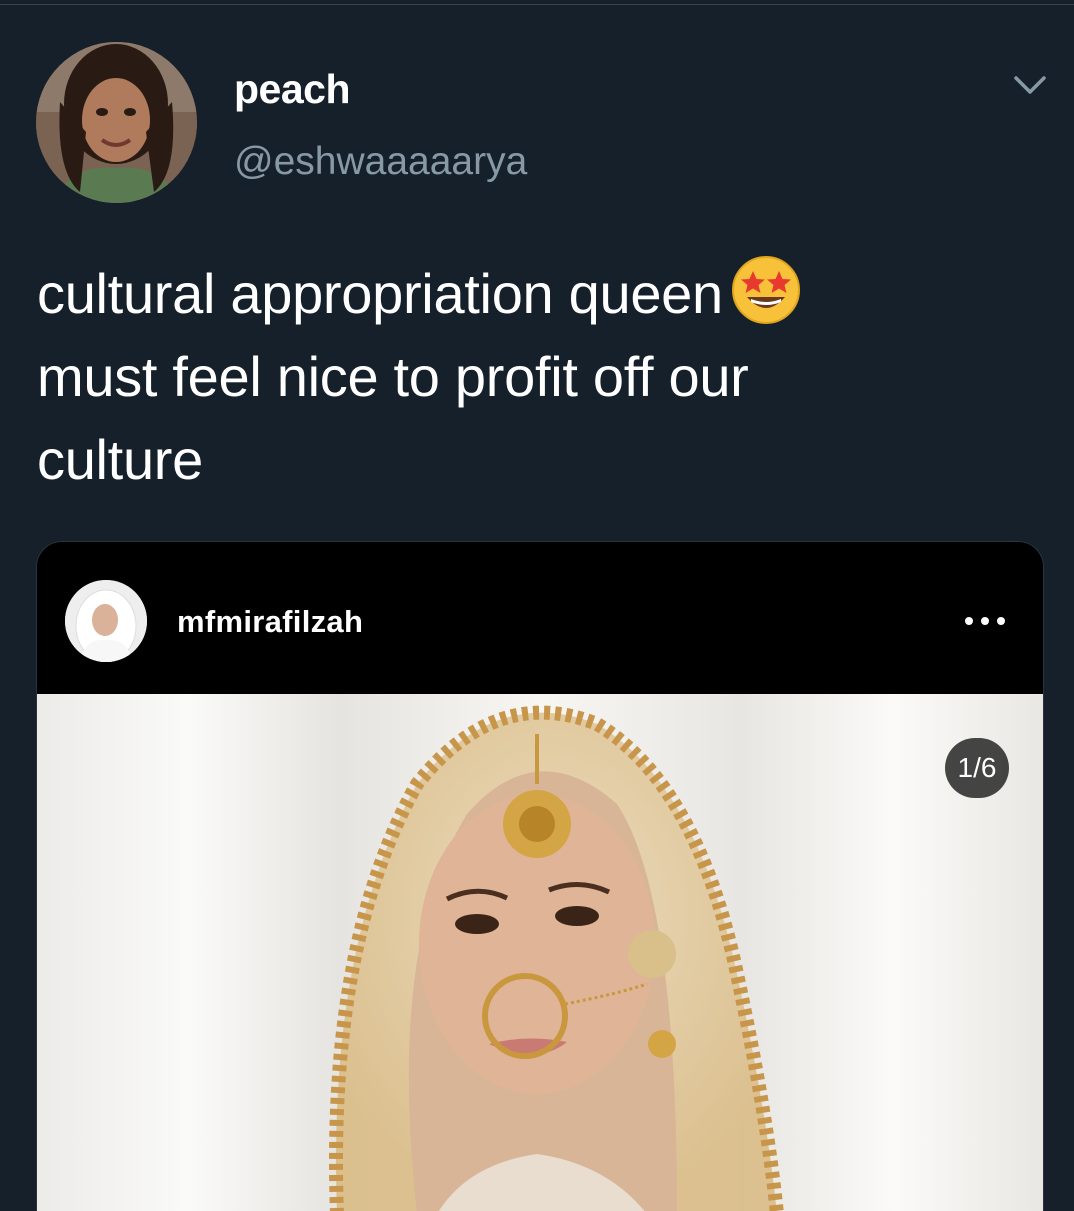 This screenshot has width=1074, height=1211. Describe the element at coordinates (393, 376) in the screenshot. I see `tweet-text-line-2: must feel nice to profit off our` at that location.